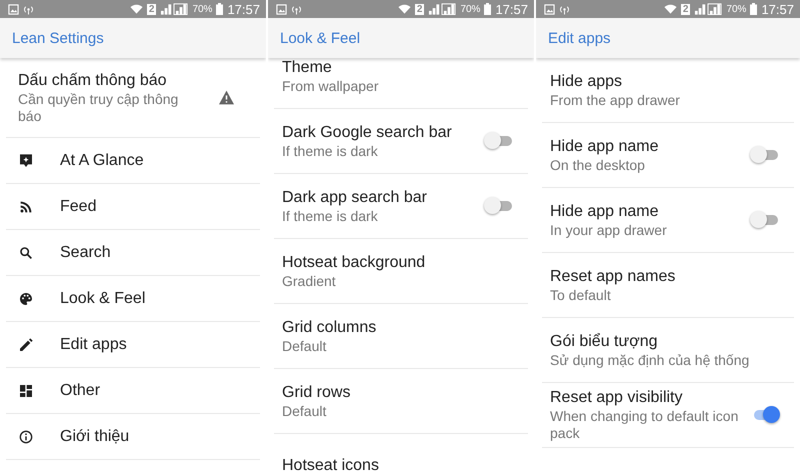 Image resolution: width=800 pixels, height=473 pixels. What do you see at coordinates (317, 392) in the screenshot?
I see `setting-title: Grid rows` at bounding box center [317, 392].